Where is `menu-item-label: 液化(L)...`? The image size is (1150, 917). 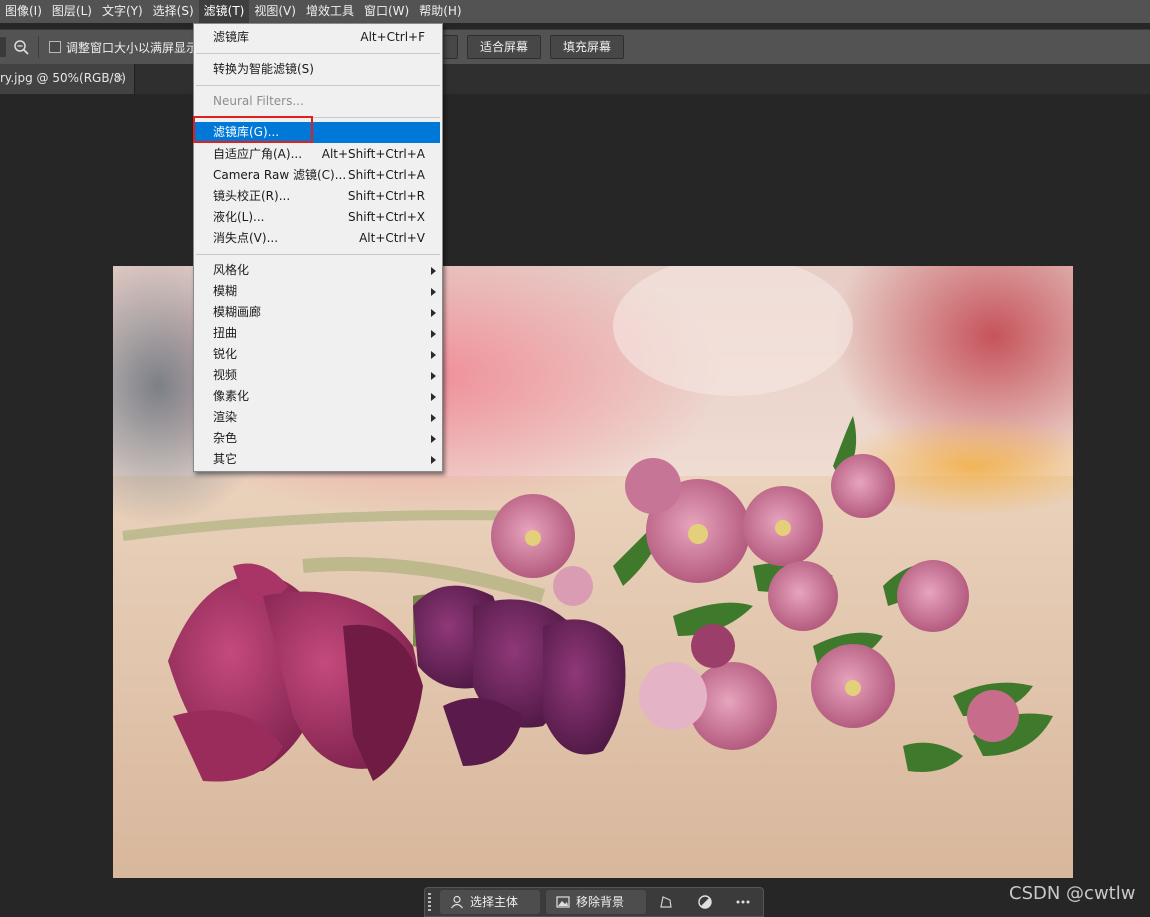 menu-item-label: 液化(L)... is located at coordinates (239, 217).